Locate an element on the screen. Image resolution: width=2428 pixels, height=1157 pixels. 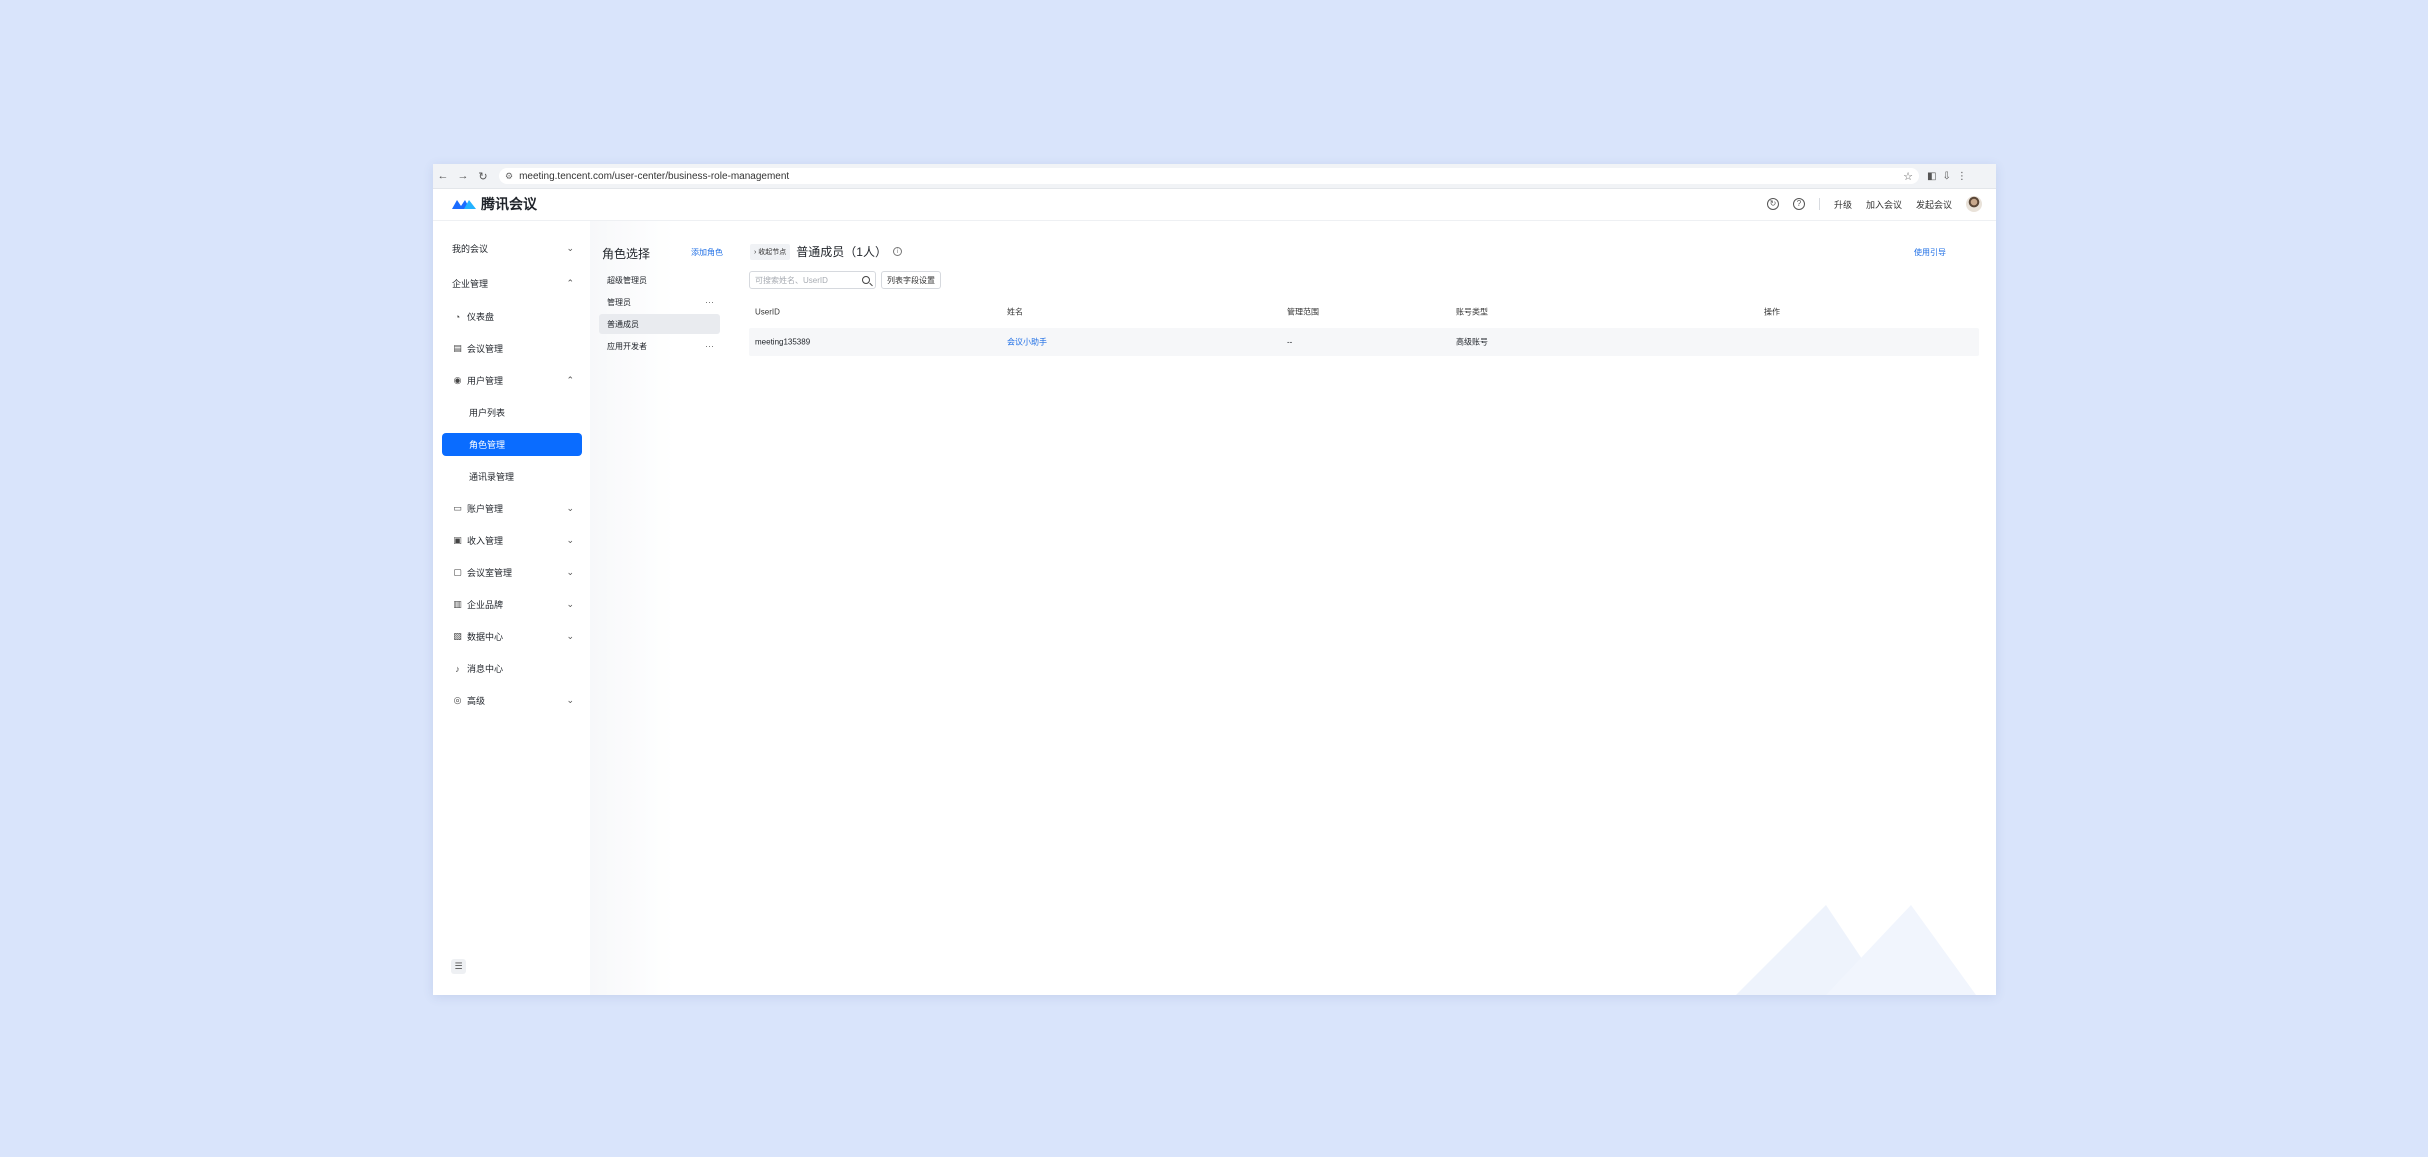
bookmark-star-icon: ☆ is located at coordinates (1908, 176).